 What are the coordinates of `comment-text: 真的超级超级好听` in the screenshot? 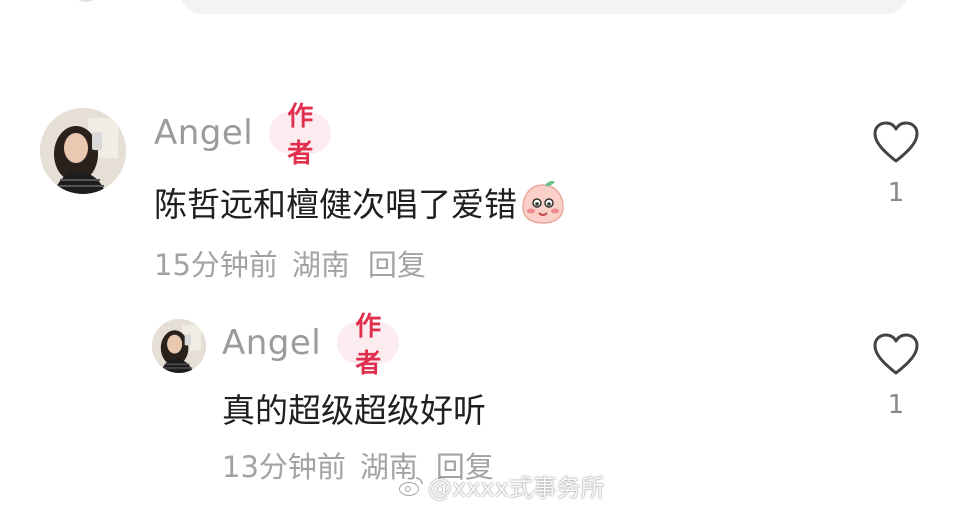 It's located at (354, 408).